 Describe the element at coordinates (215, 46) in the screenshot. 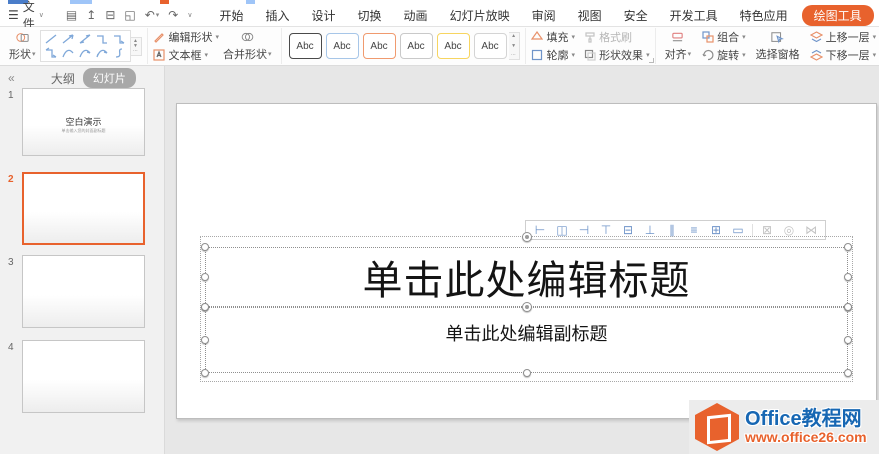

I see `ribbon-group-edit-shape: 编辑形状 ▾ 文本框 ▾ 合并形状 ▾` at that location.